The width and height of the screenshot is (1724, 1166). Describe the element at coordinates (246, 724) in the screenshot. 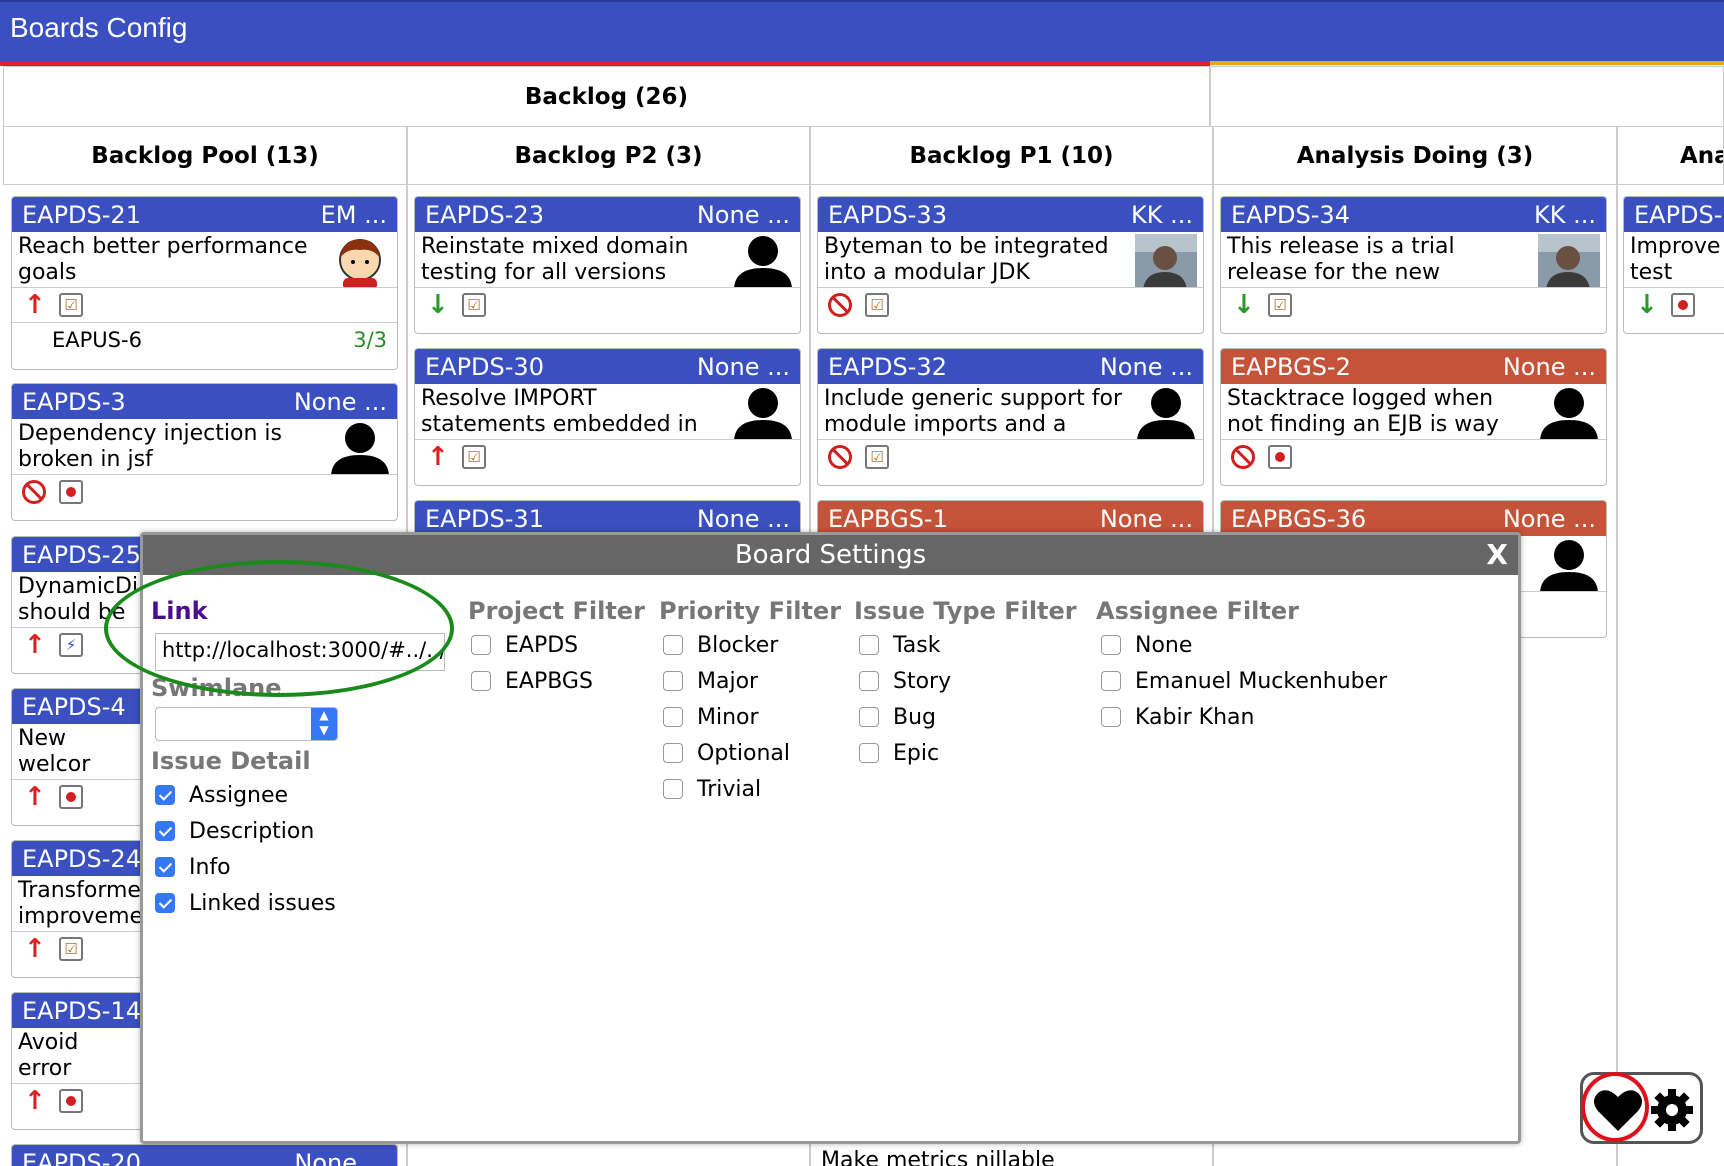

I see `swimlane-select: ▲ ▼` at that location.